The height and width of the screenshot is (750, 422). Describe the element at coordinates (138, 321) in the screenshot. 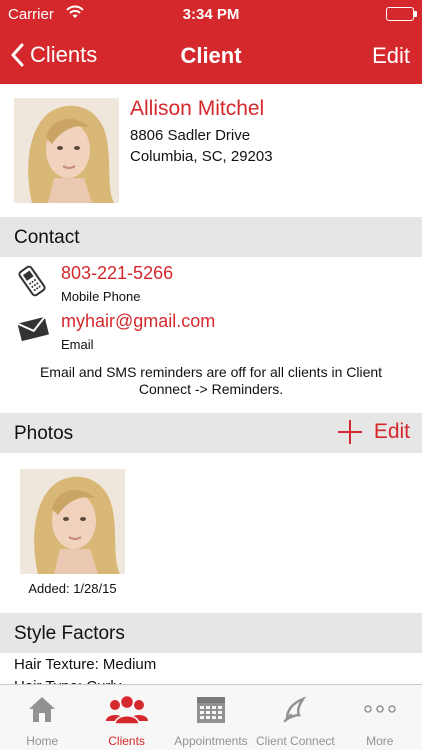

I see `email-link: myhair@gmail.com` at that location.